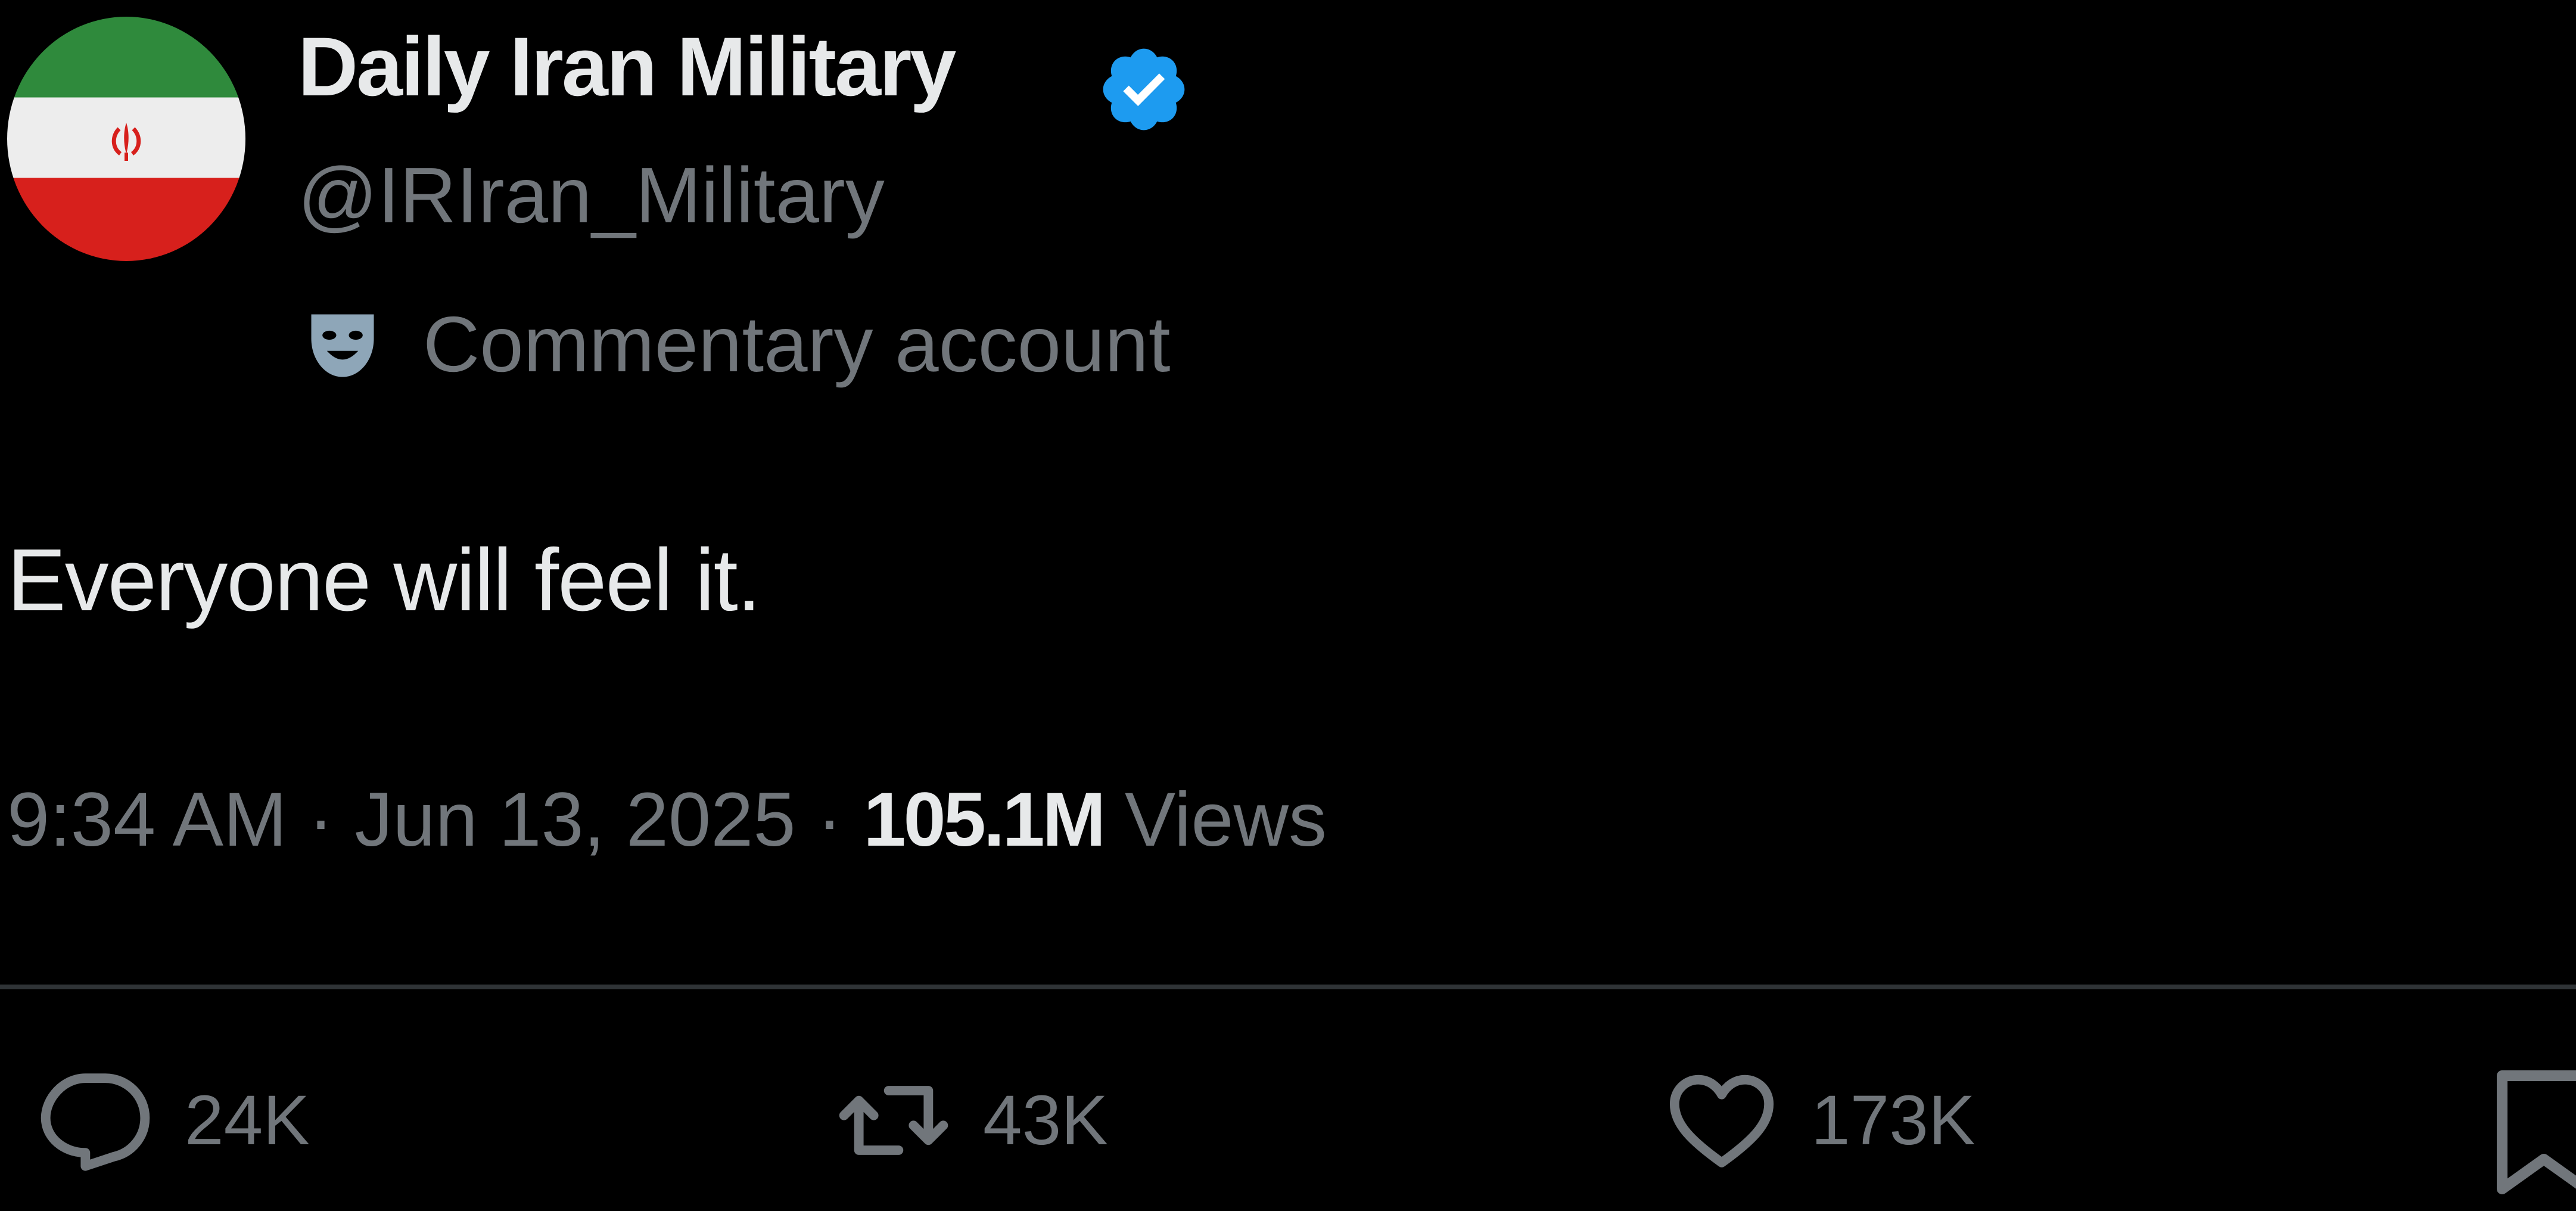  What do you see at coordinates (591, 195) in the screenshot?
I see `account-handle: @IRIran_Military` at bounding box center [591, 195].